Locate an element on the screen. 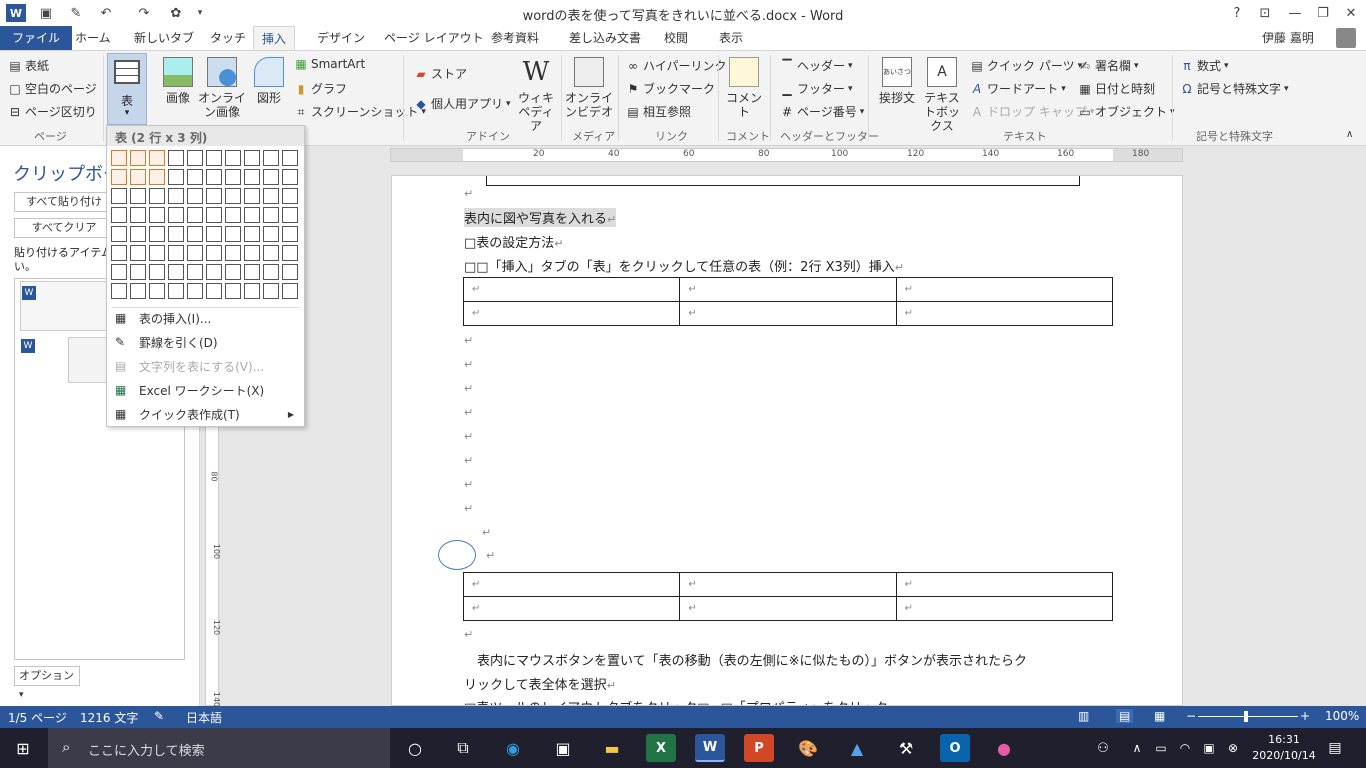 The width and height of the screenshot is (1366, 768). zoom-slider is located at coordinates (1248, 716).